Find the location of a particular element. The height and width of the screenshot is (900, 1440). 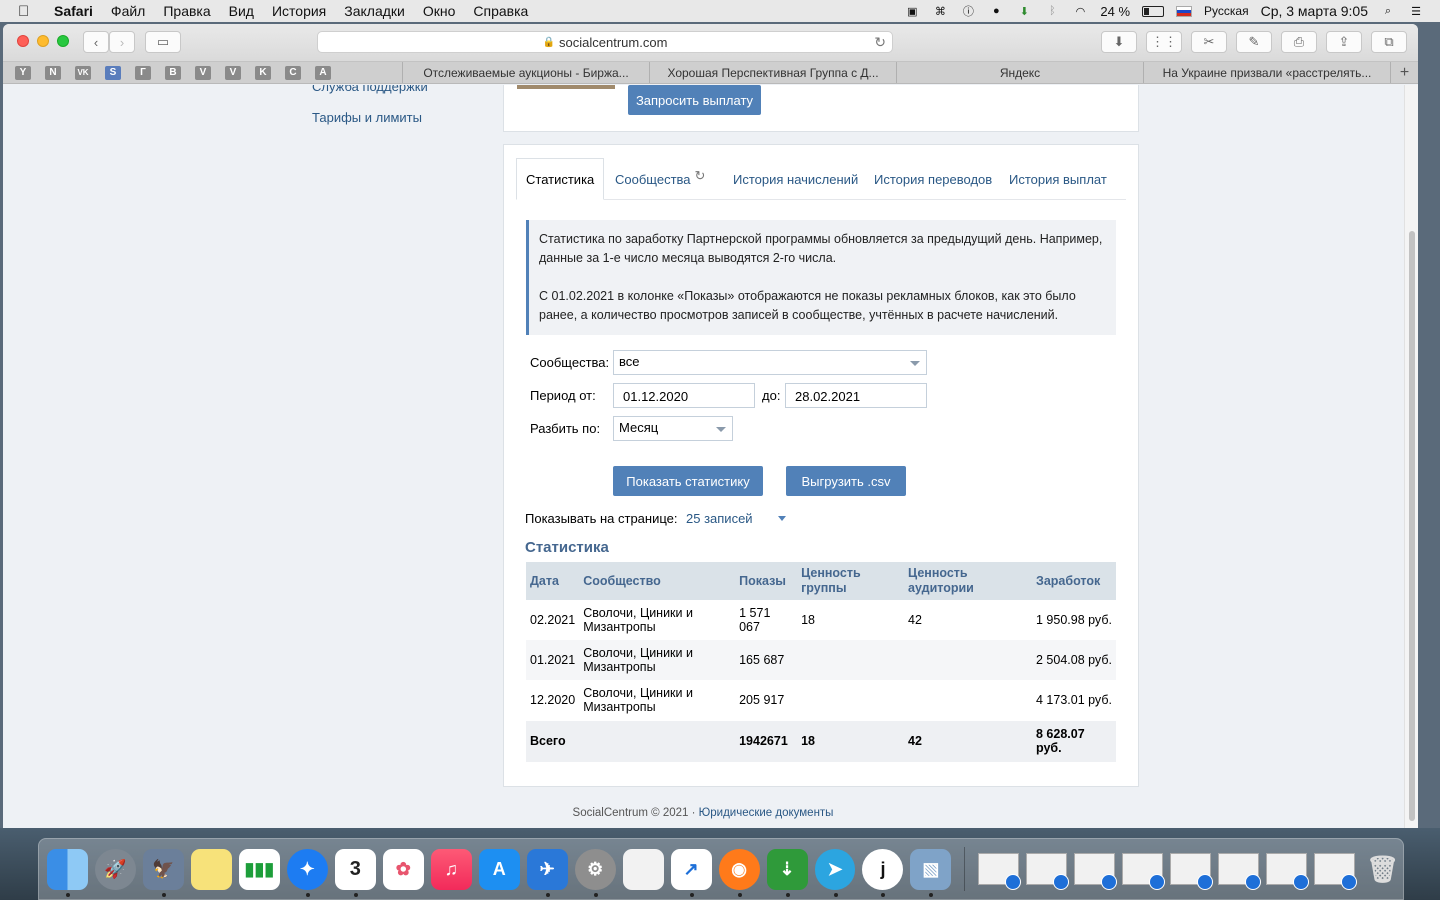

tab-accruals-history: История начислений is located at coordinates (795, 179).